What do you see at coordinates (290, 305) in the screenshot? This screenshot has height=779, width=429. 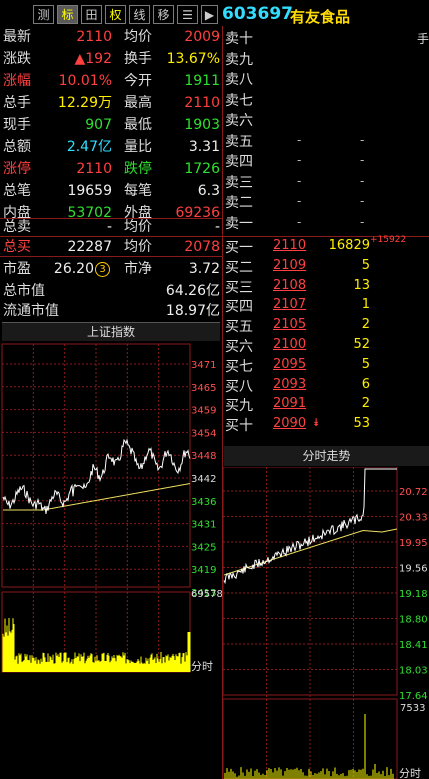 I see `buy-level-price: 2107` at bounding box center [290, 305].